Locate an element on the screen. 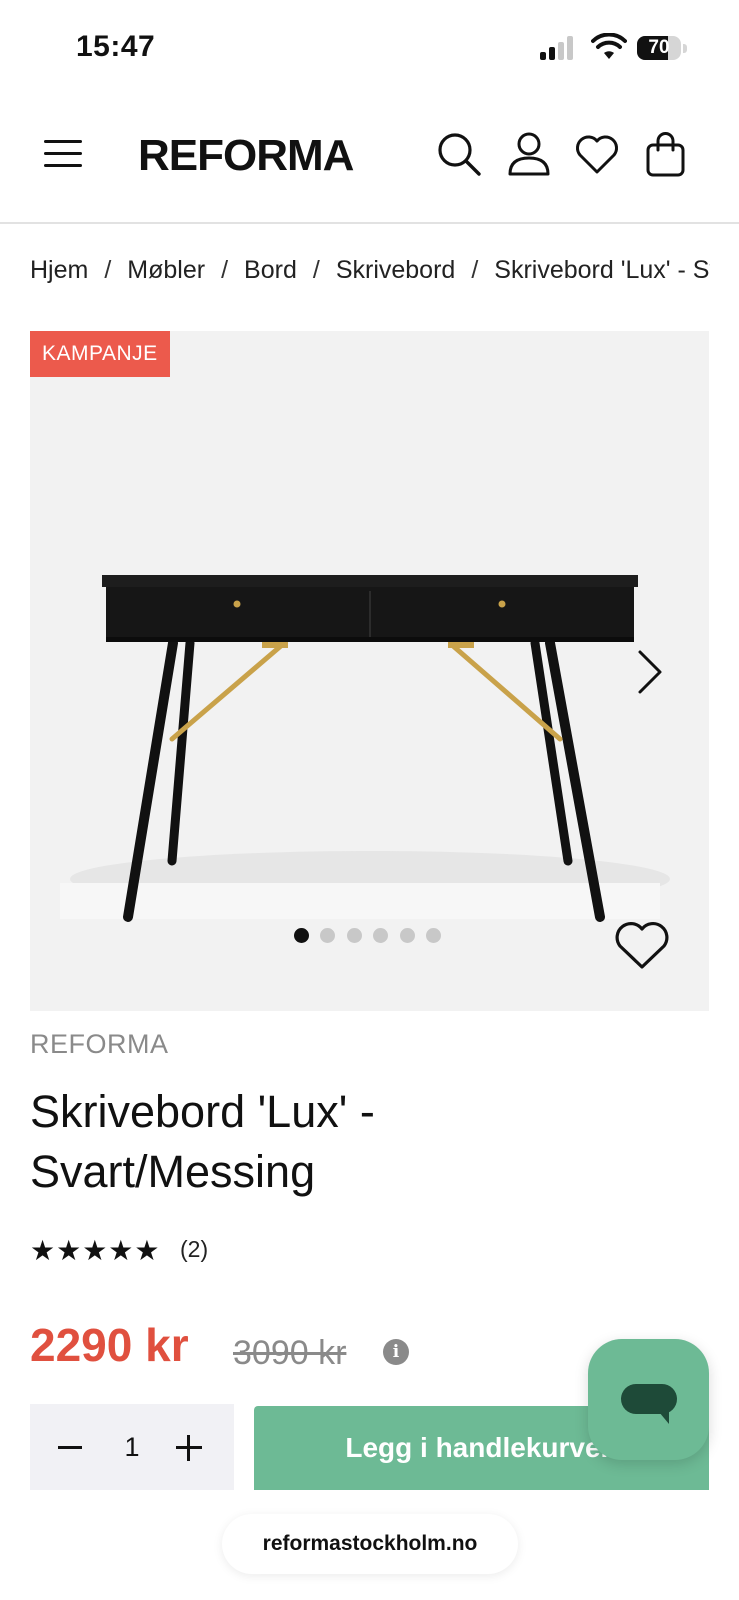  breadcrumb-tables: Bord is located at coordinates (270, 270).